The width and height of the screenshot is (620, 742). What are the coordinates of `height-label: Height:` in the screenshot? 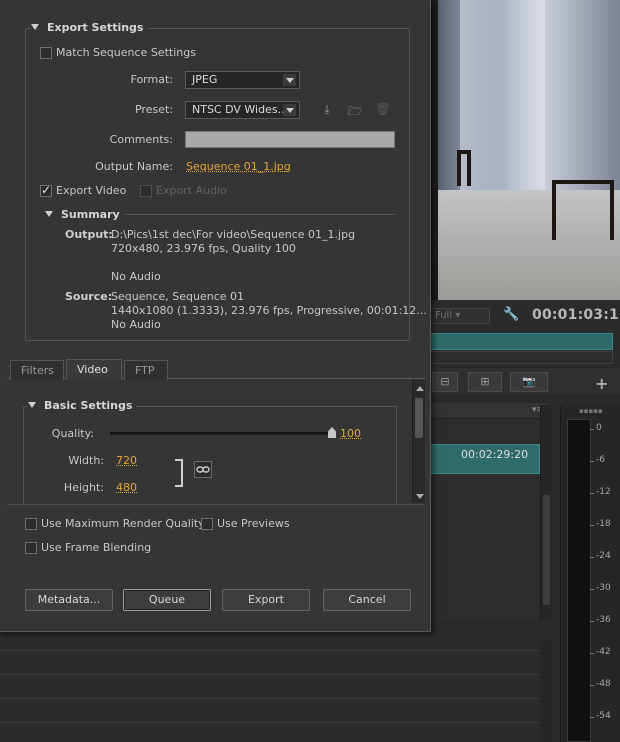 It's located at (83, 487).